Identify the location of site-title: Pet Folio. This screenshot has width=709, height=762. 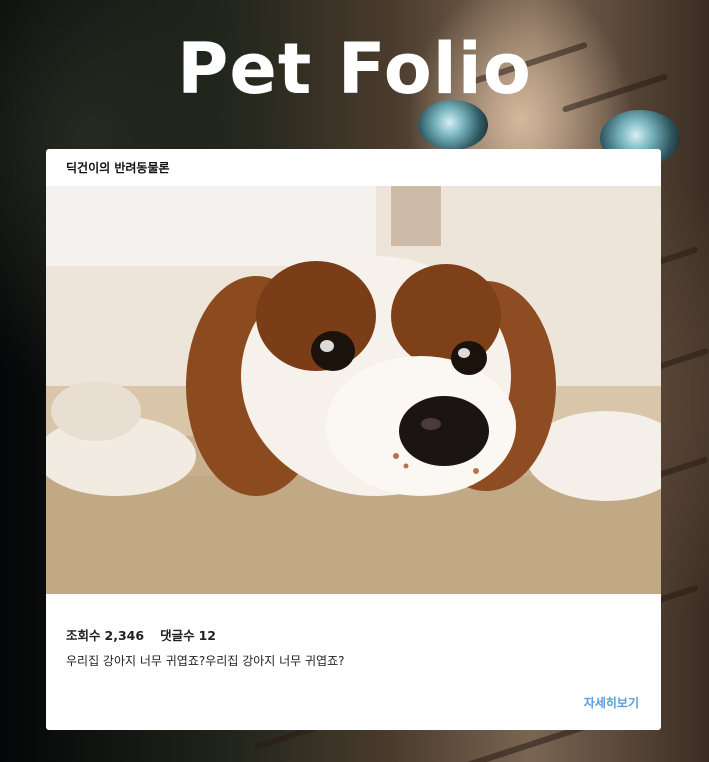
(354, 69).